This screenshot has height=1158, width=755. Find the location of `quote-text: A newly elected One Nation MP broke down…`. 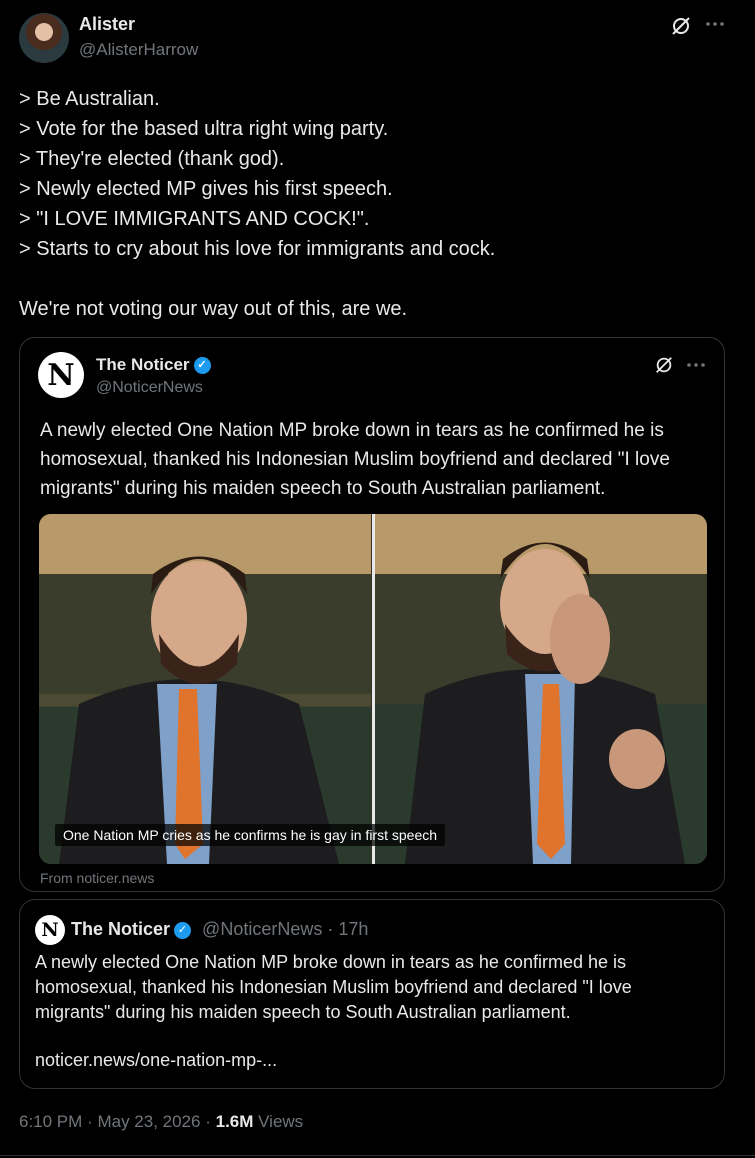

quote-text: A newly elected One Nation MP broke down… is located at coordinates (333, 987).